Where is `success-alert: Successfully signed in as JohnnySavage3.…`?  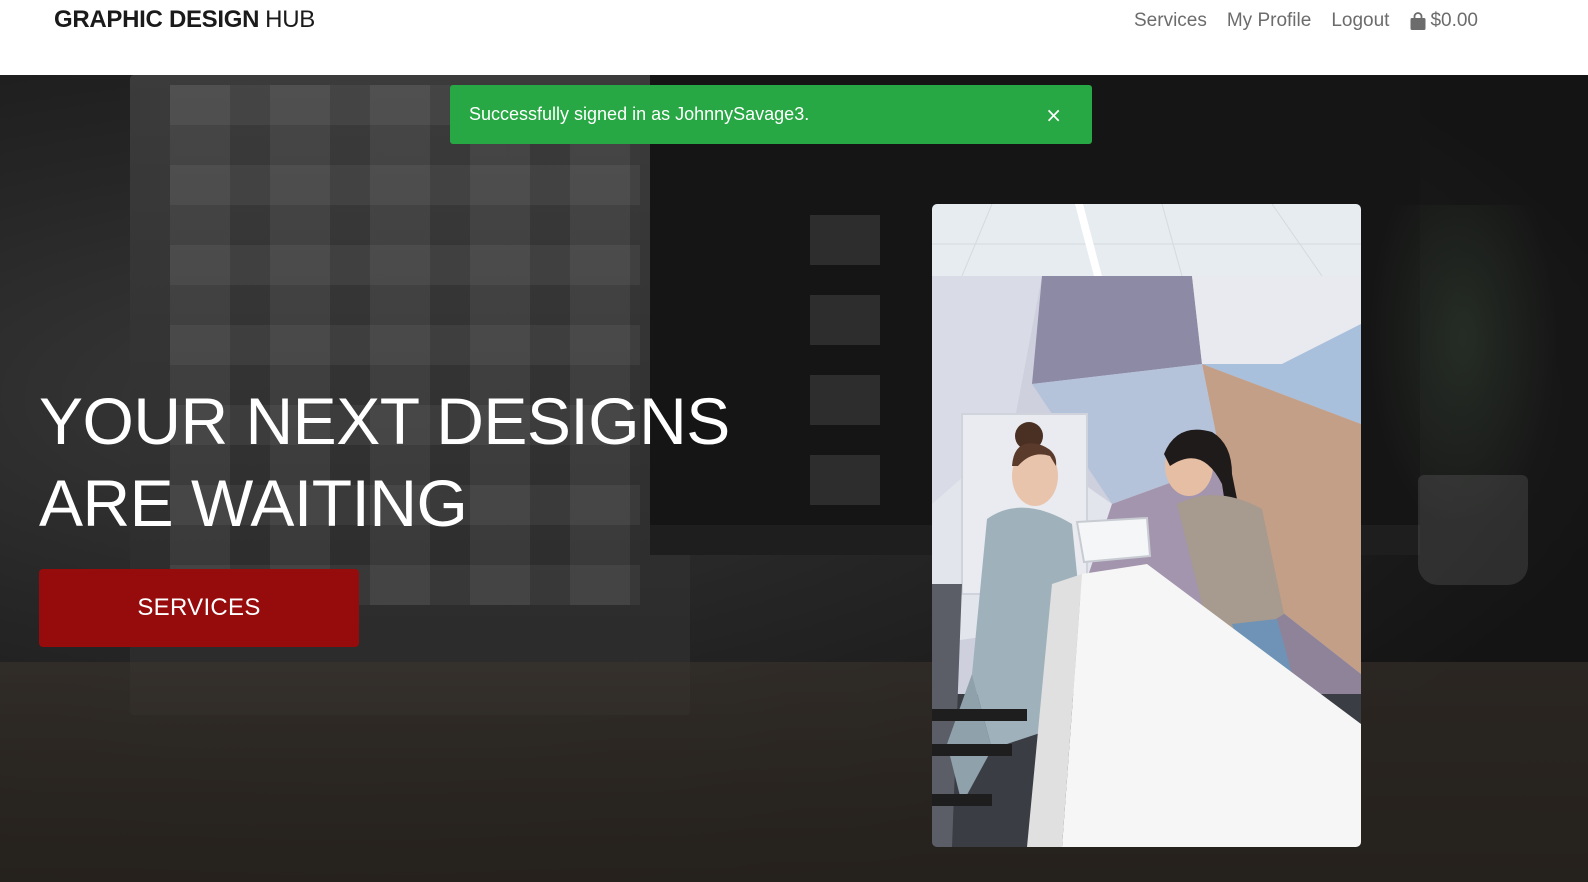 success-alert: Successfully signed in as JohnnySavage3.… is located at coordinates (771, 114).